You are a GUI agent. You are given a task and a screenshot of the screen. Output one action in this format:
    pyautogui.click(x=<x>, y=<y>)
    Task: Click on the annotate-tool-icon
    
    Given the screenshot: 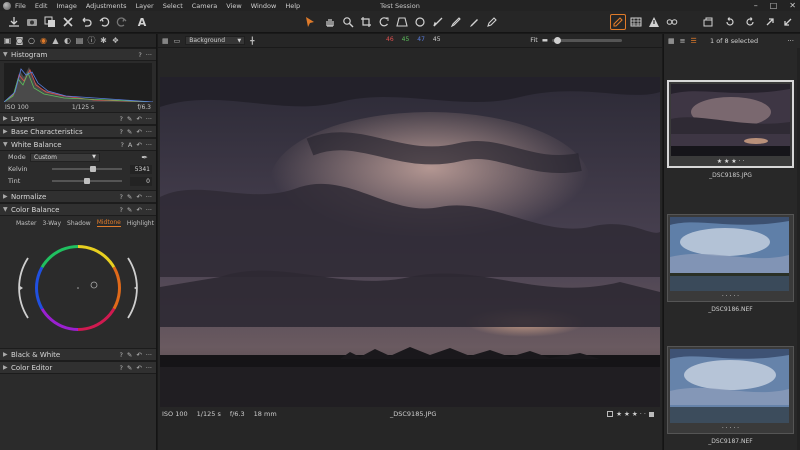 What is the action you would take?
    pyautogui.click(x=492, y=22)
    